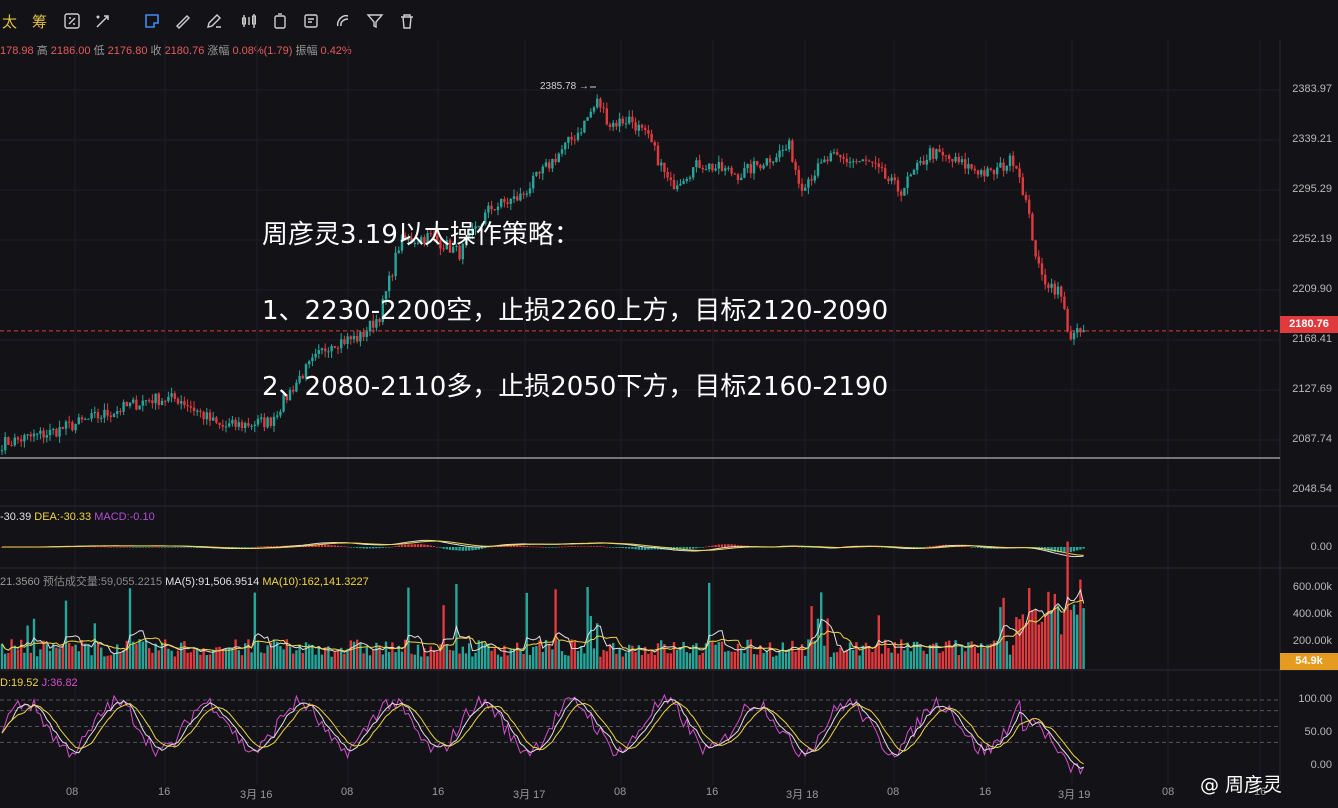 This screenshot has height=808, width=1338. What do you see at coordinates (39, 21) in the screenshot?
I see `chip-button: 筹` at bounding box center [39, 21].